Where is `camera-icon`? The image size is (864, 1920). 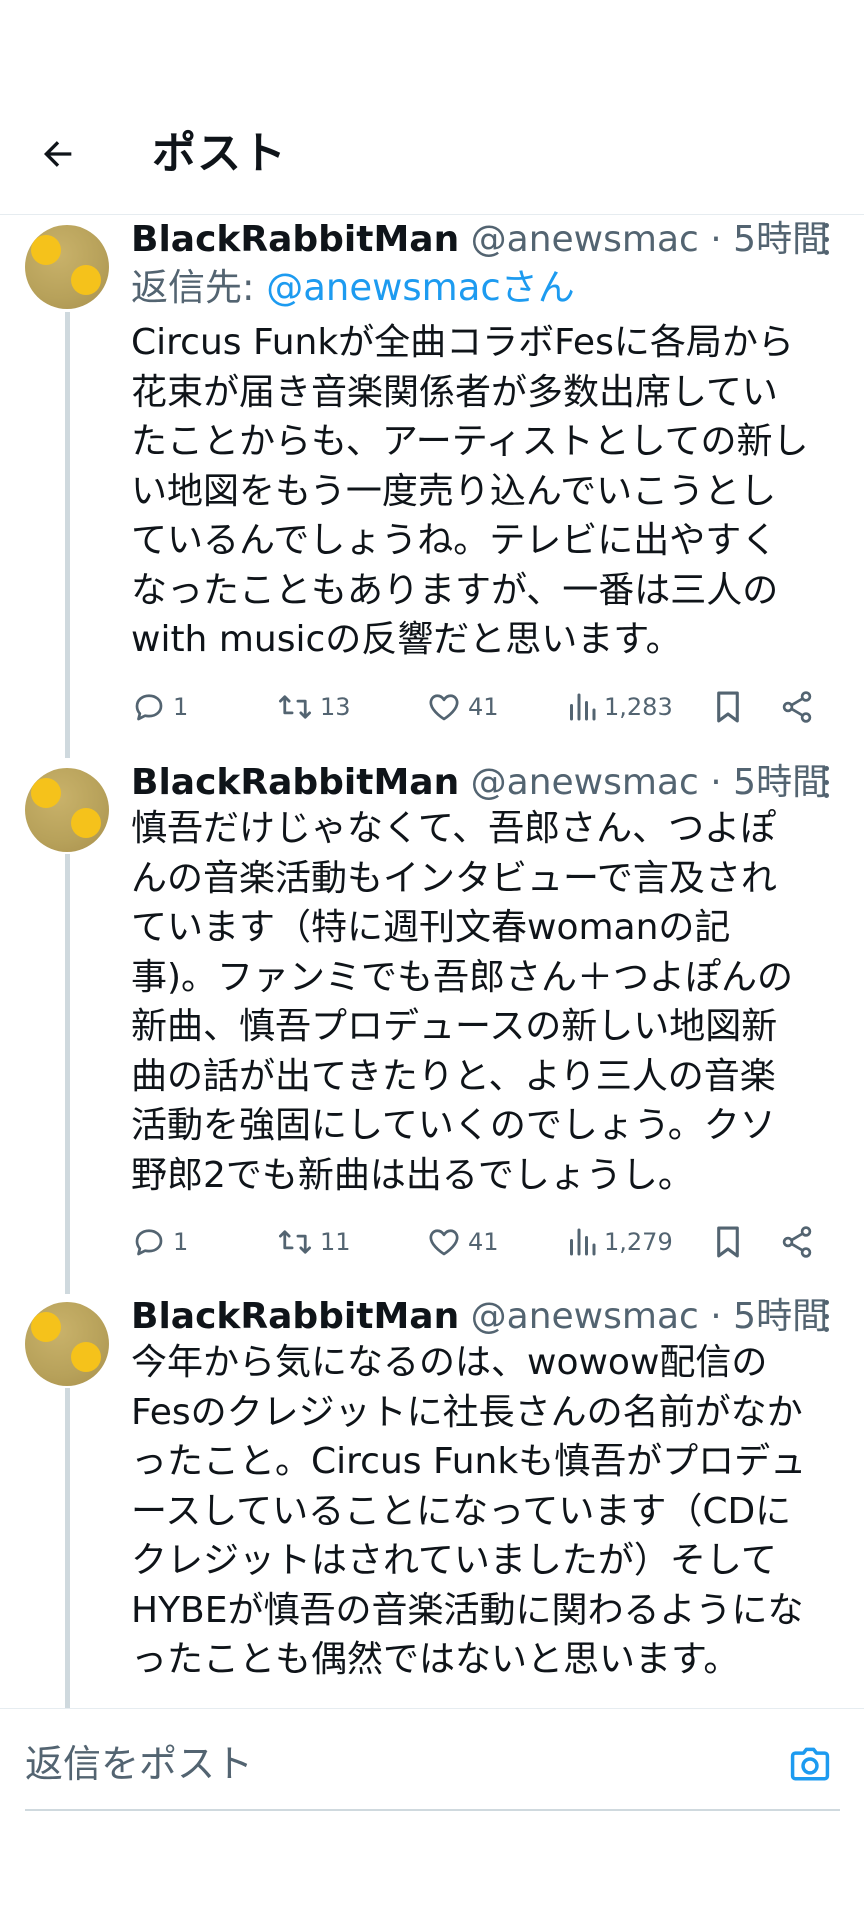
camera-icon is located at coordinates (810, 1764).